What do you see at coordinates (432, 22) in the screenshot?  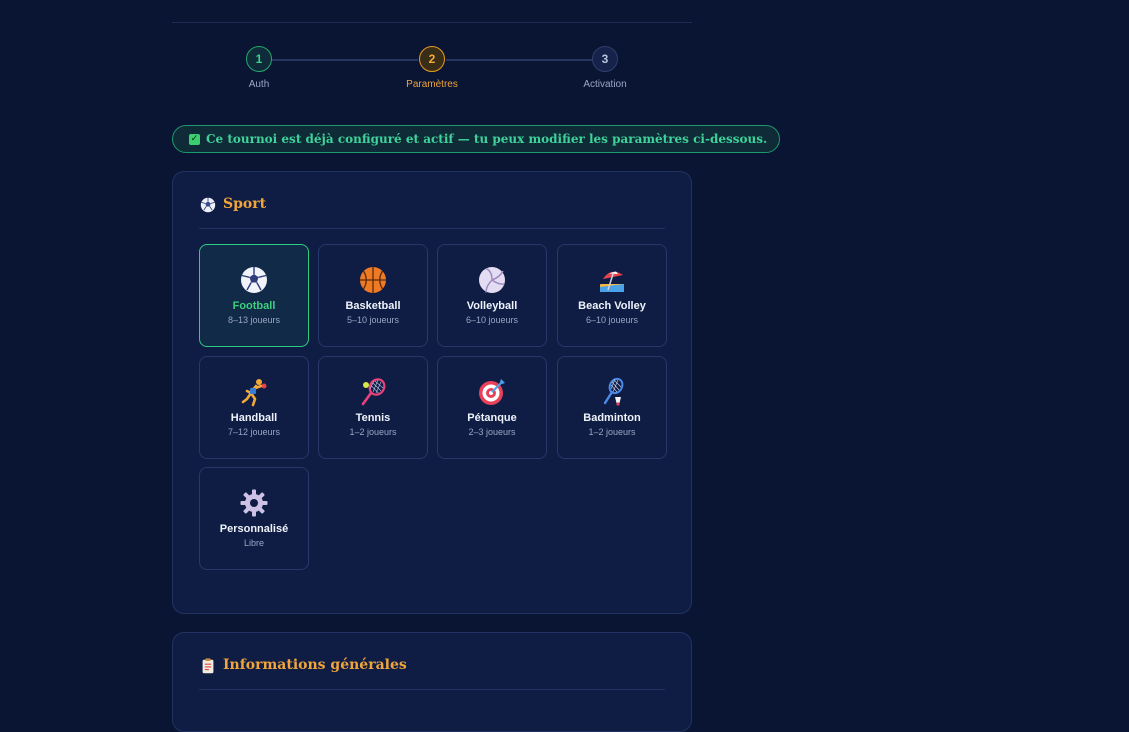 I see `top-divider` at bounding box center [432, 22].